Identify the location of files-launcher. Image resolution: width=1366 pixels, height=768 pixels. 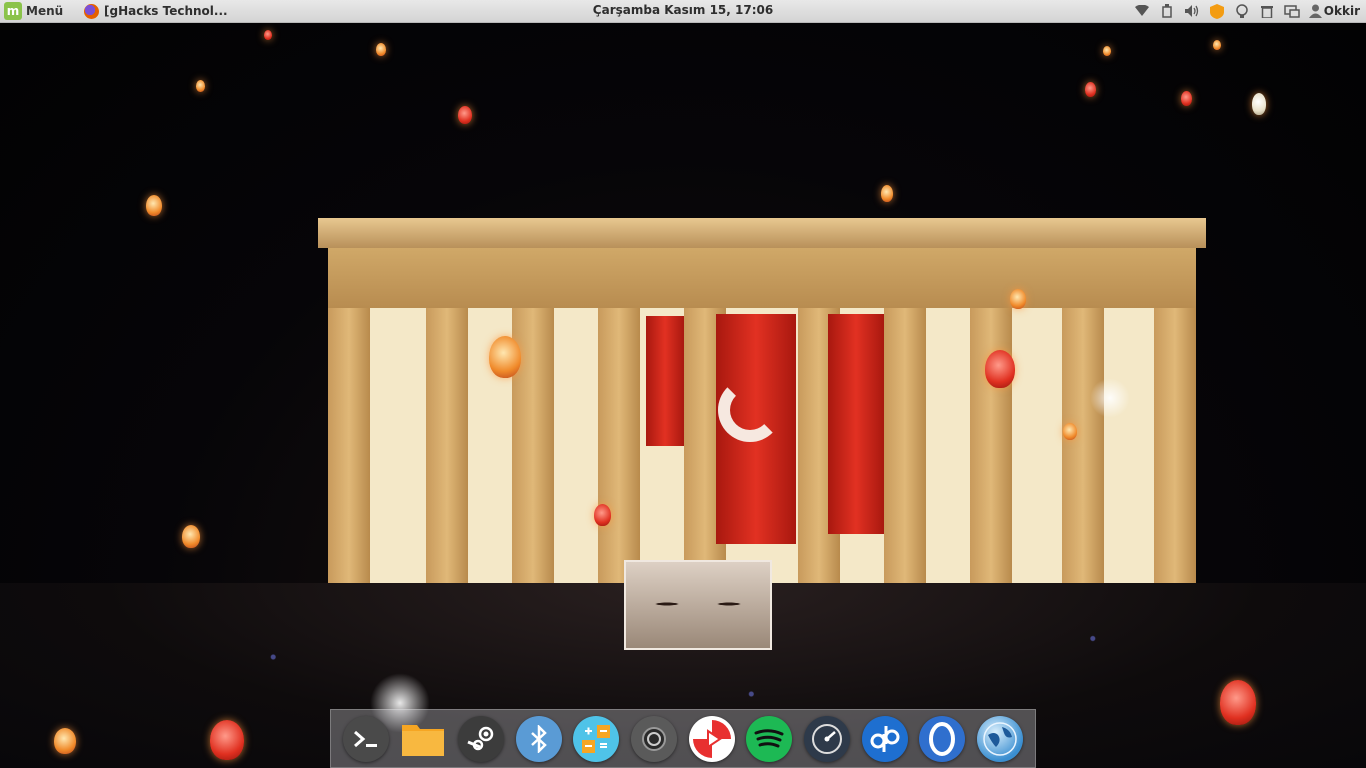
(423, 739).